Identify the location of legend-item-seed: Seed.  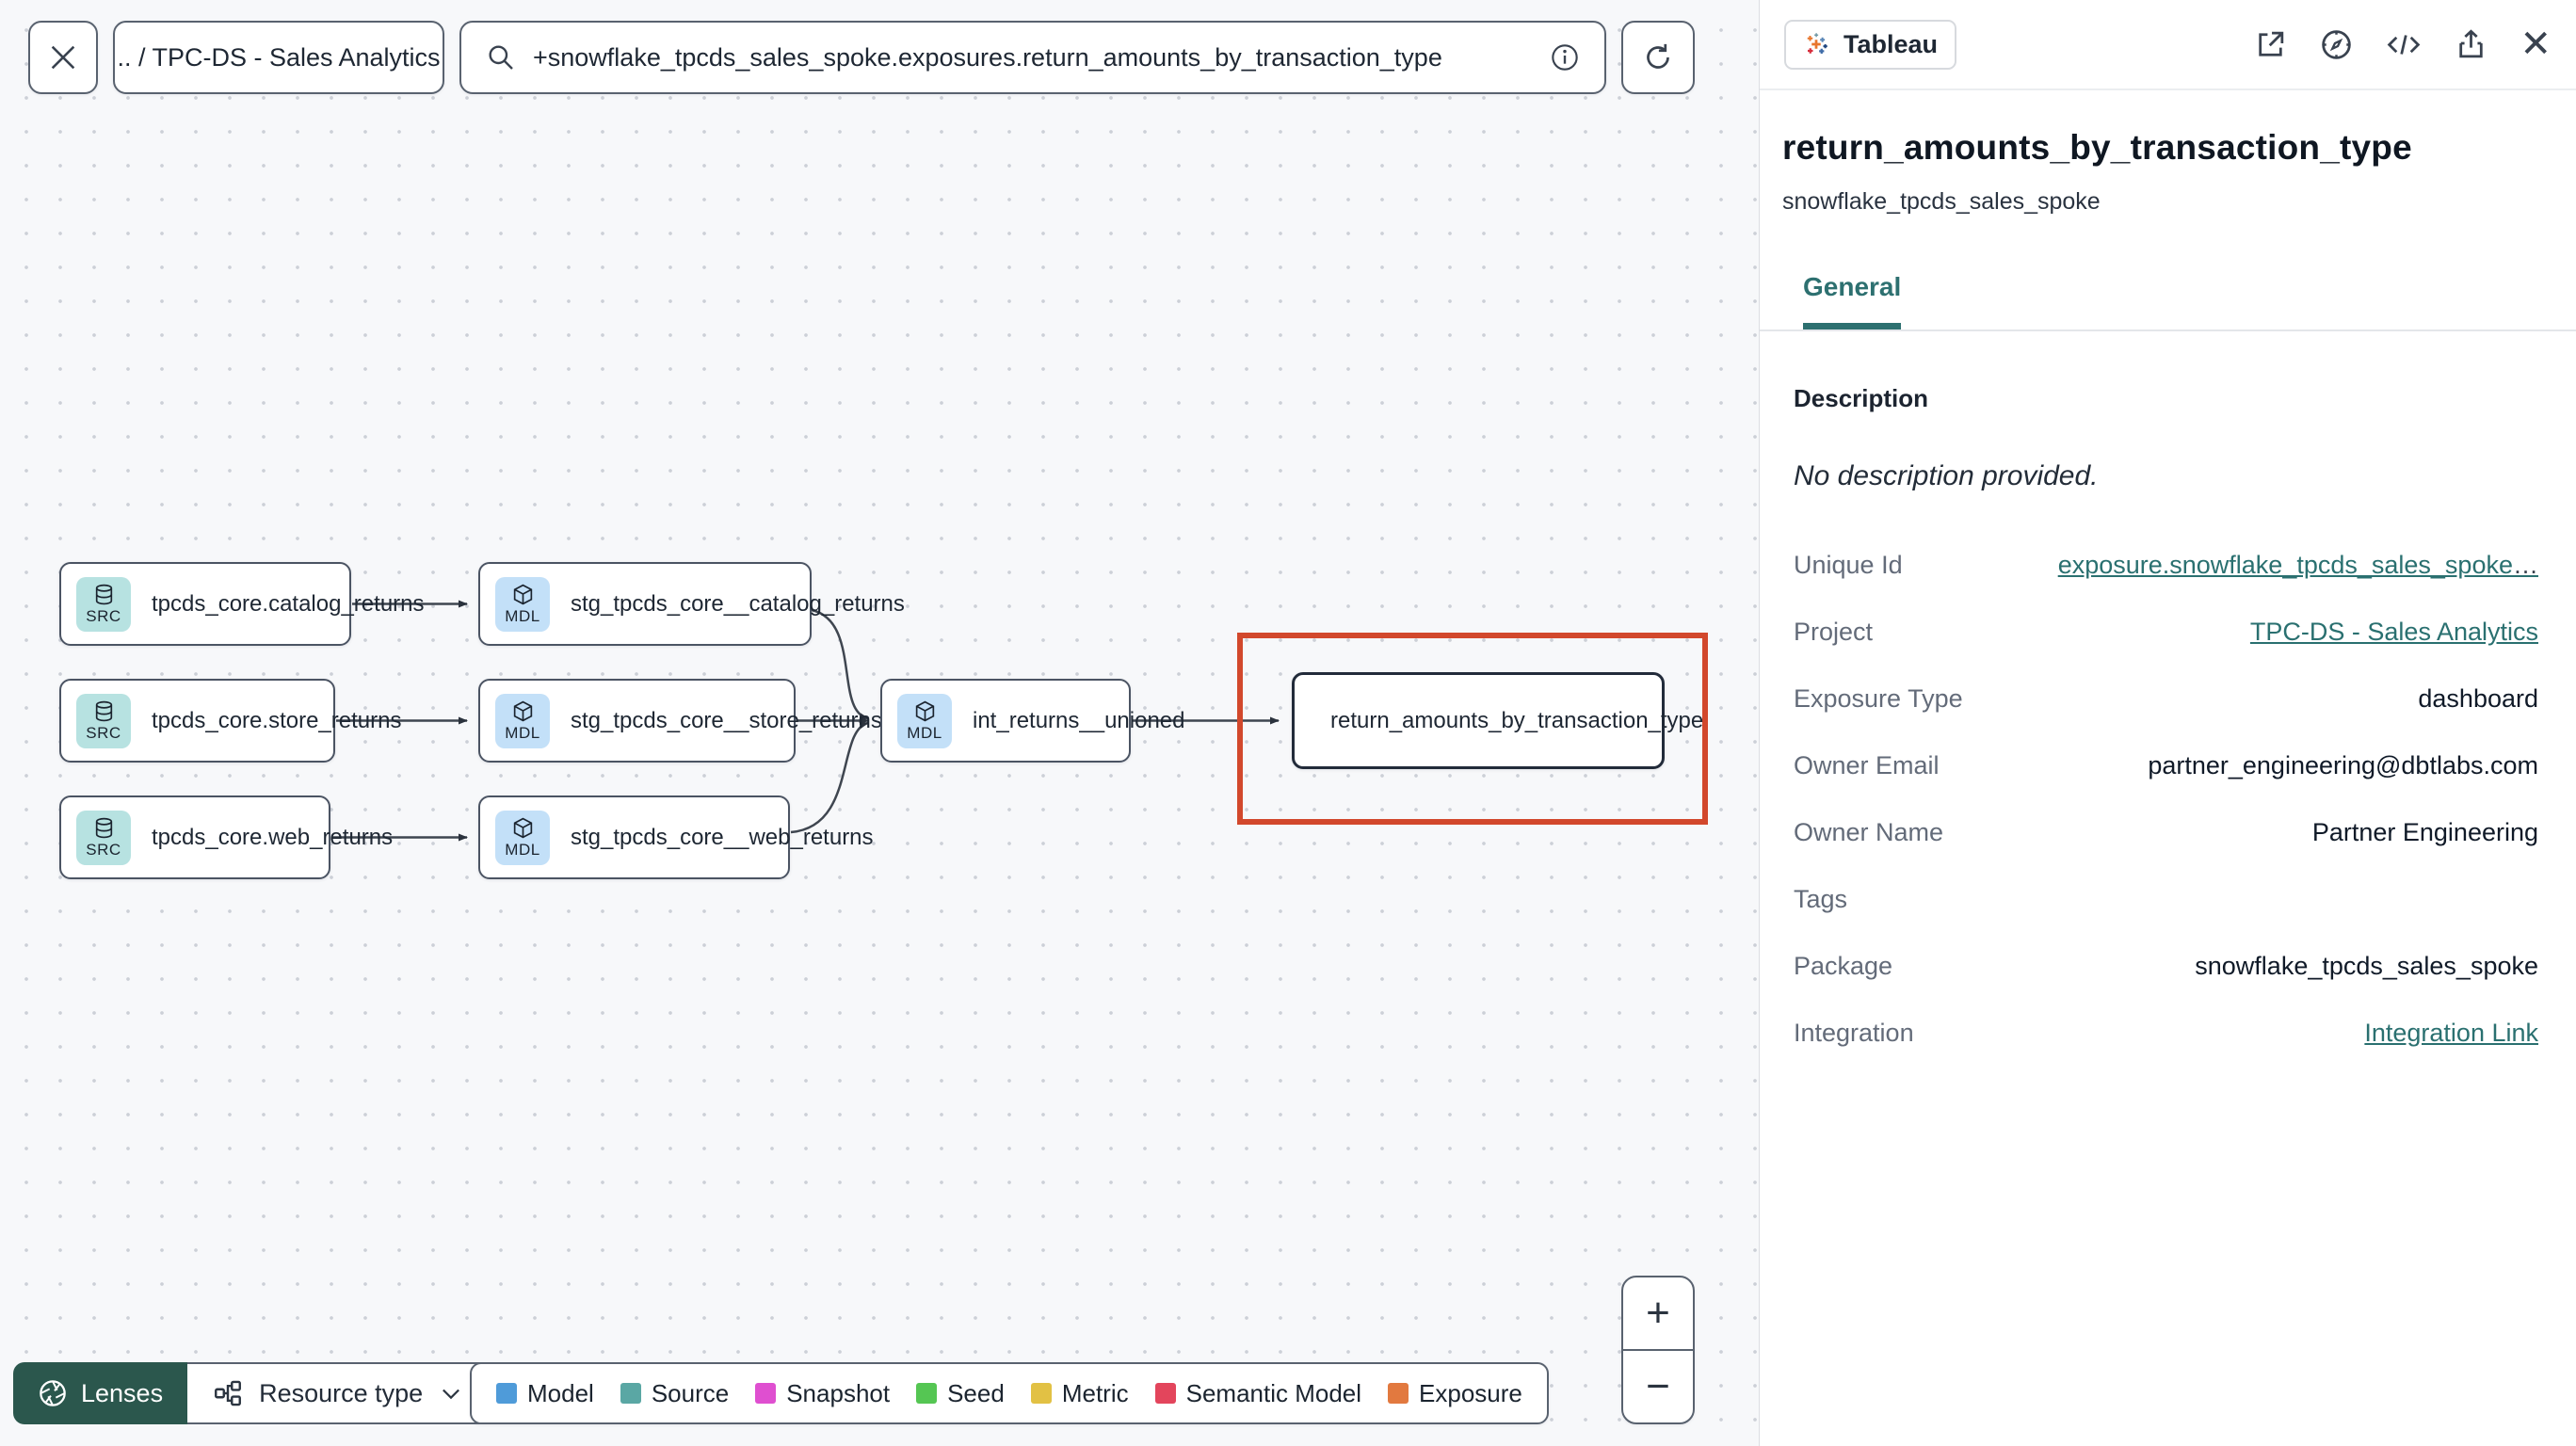
(960, 1393).